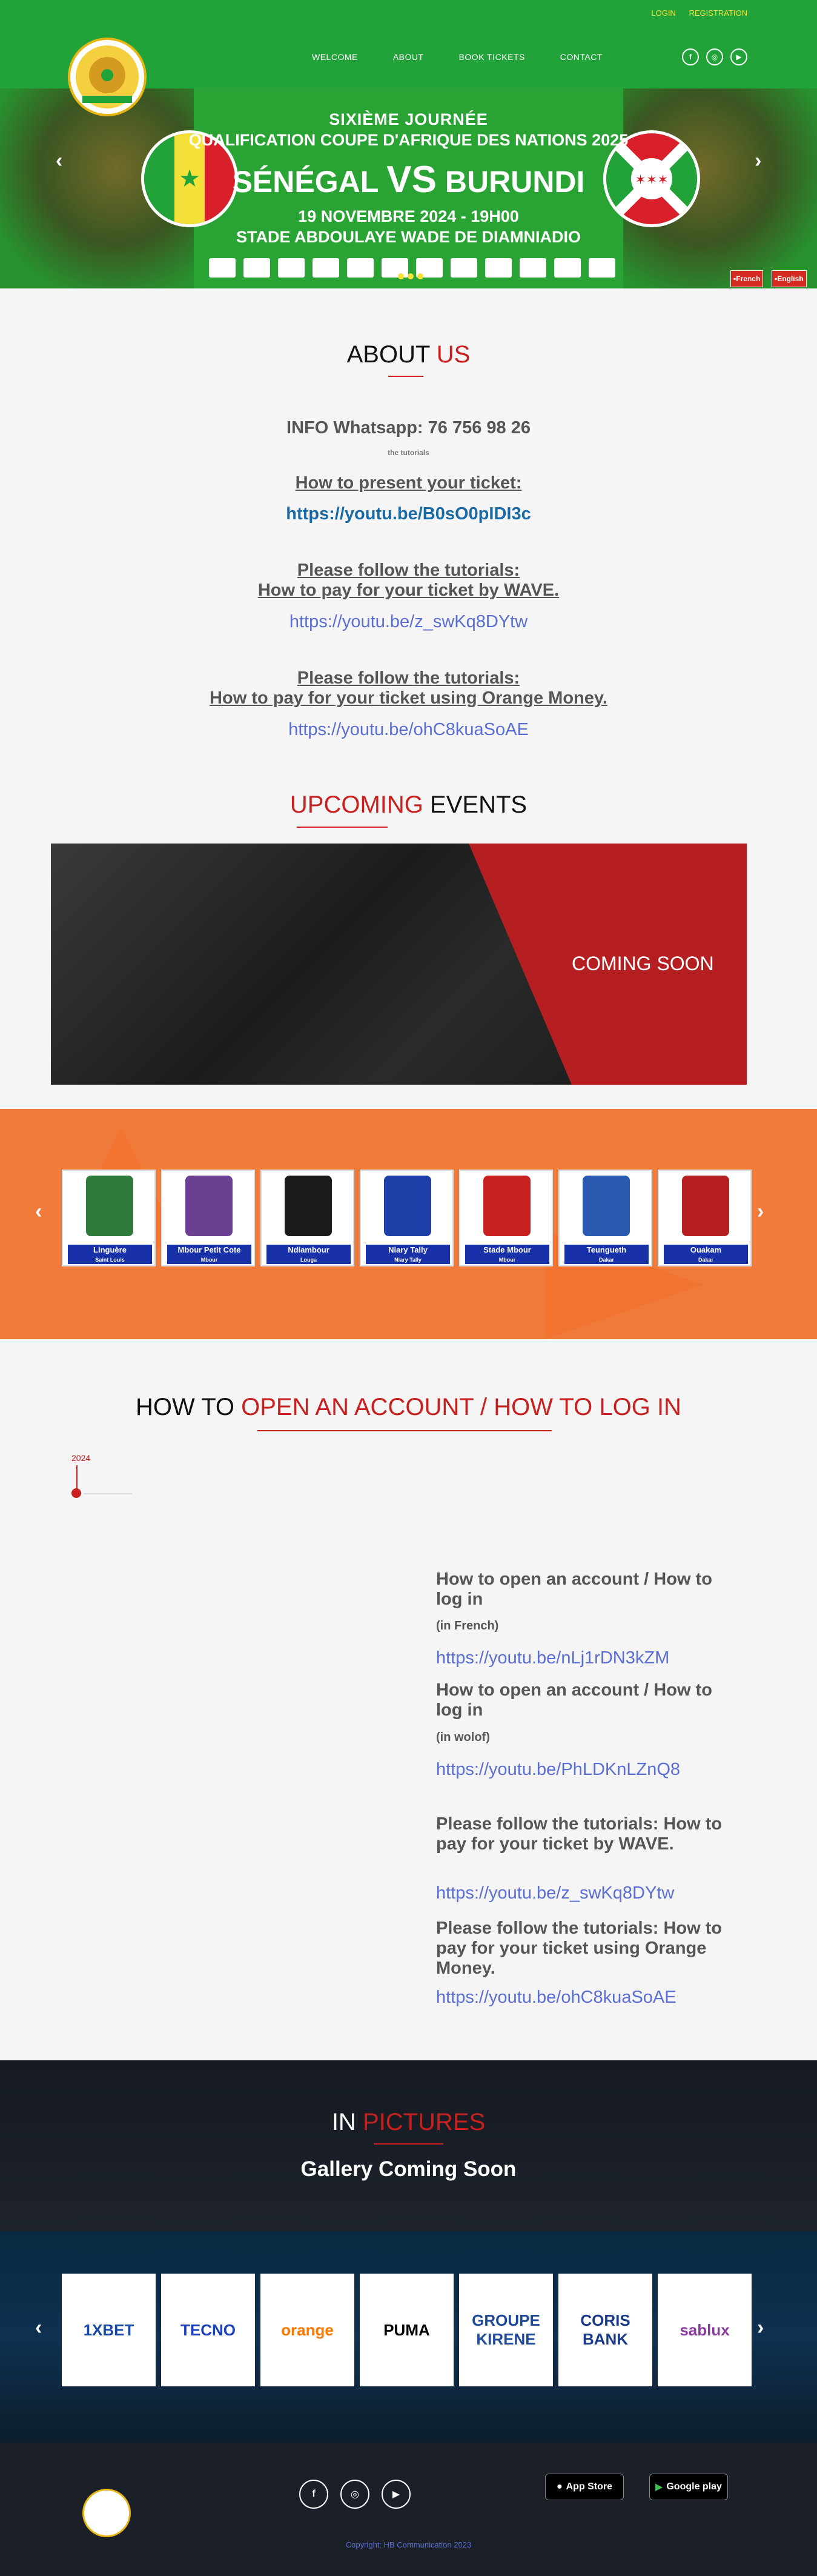 This screenshot has width=817, height=2576. Describe the element at coordinates (457, 57) in the screenshot. I see `main-nav: WELCOME ABOUT BOOK TICKETS CONTACT` at that location.